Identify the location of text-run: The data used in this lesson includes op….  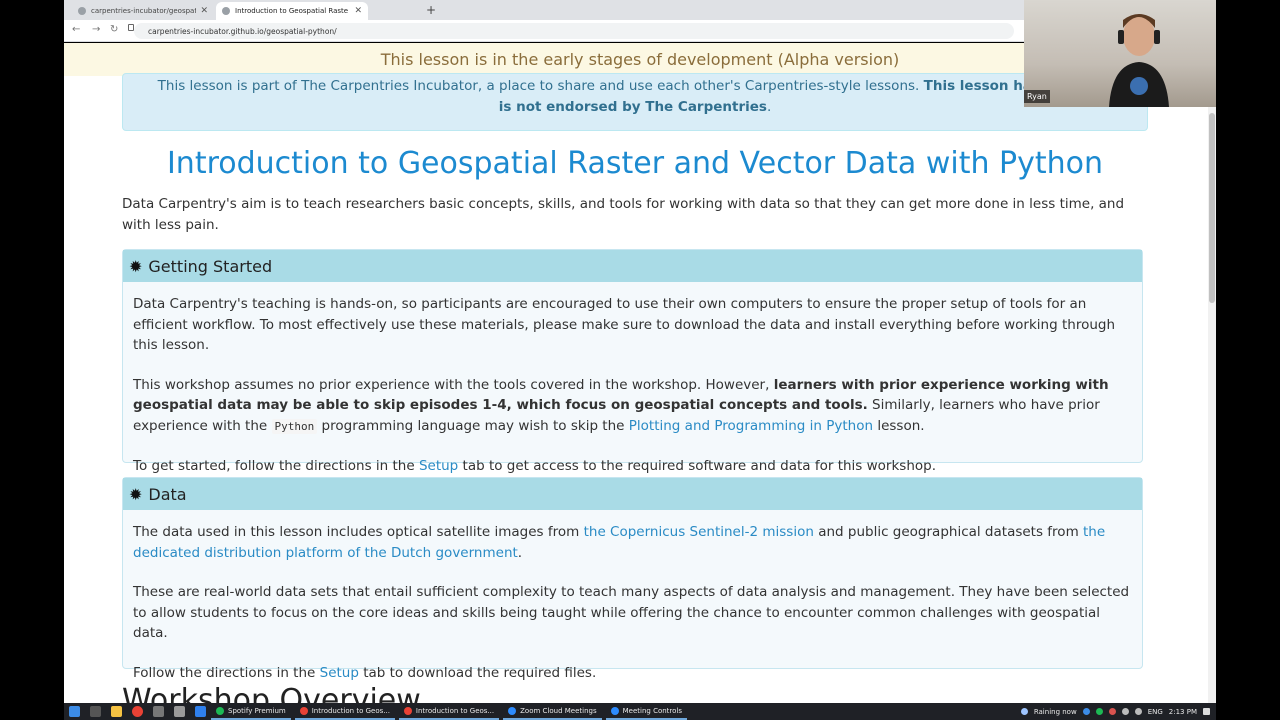
(358, 532).